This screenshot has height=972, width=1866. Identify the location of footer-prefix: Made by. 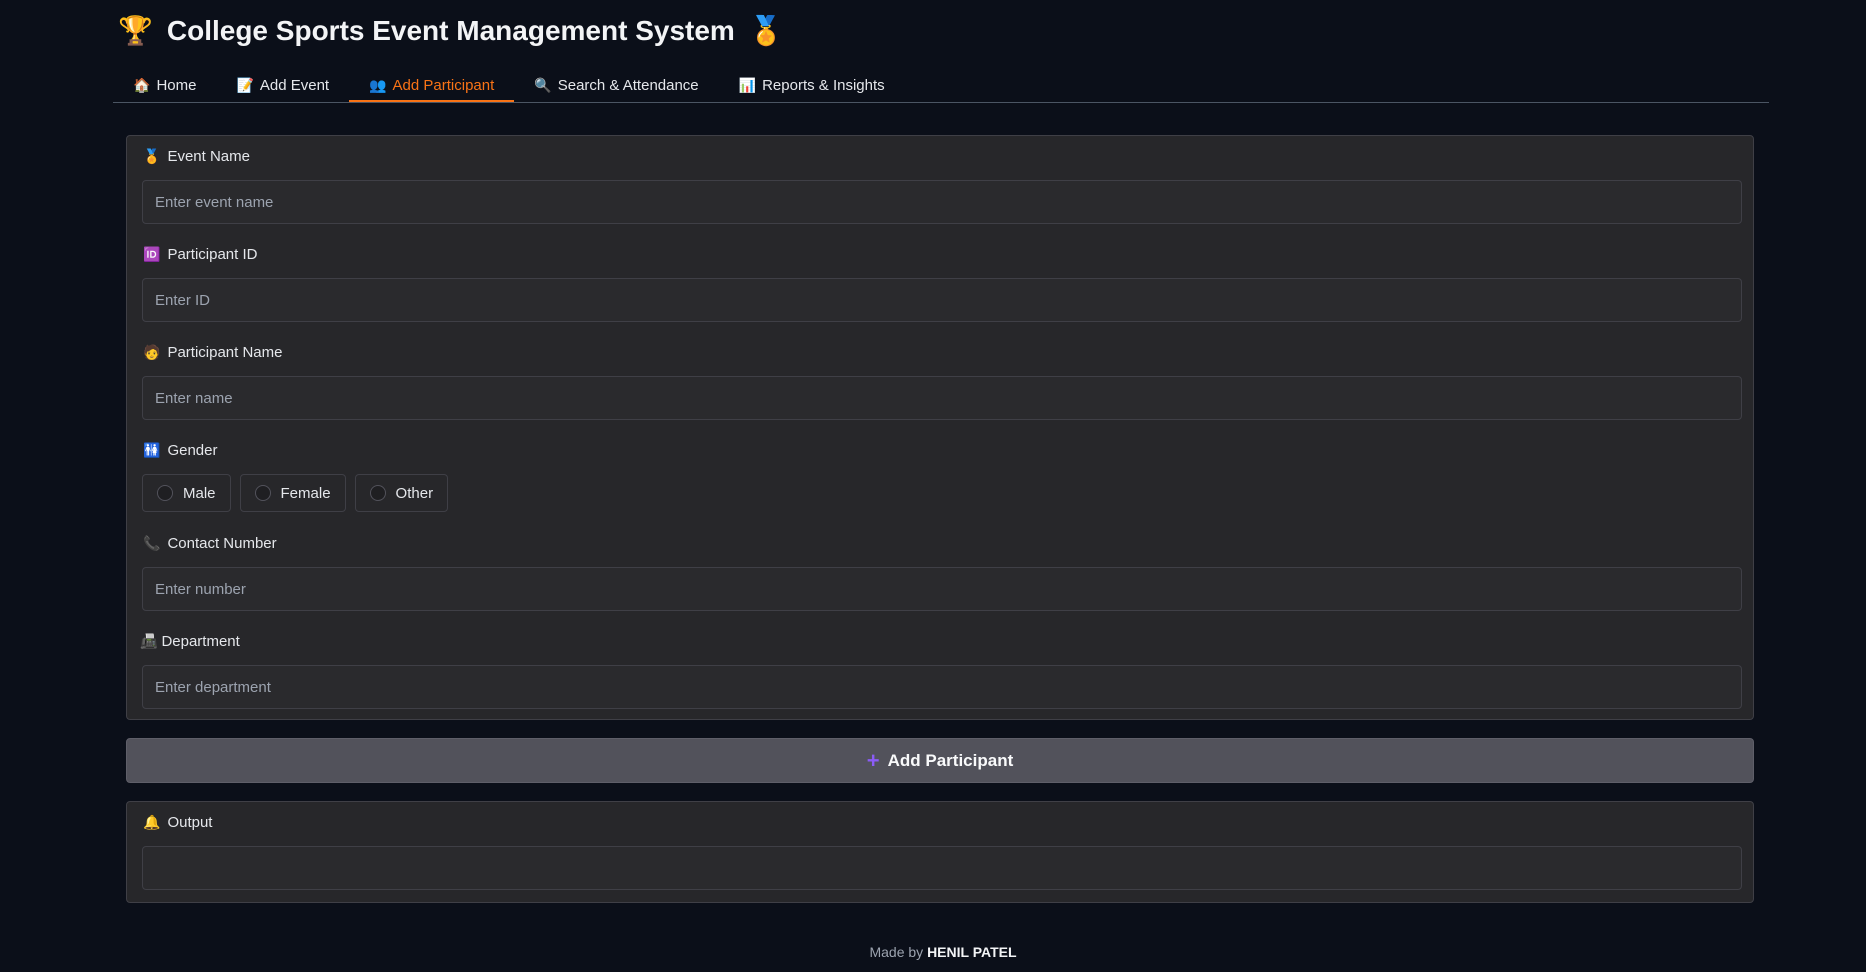
(896, 952).